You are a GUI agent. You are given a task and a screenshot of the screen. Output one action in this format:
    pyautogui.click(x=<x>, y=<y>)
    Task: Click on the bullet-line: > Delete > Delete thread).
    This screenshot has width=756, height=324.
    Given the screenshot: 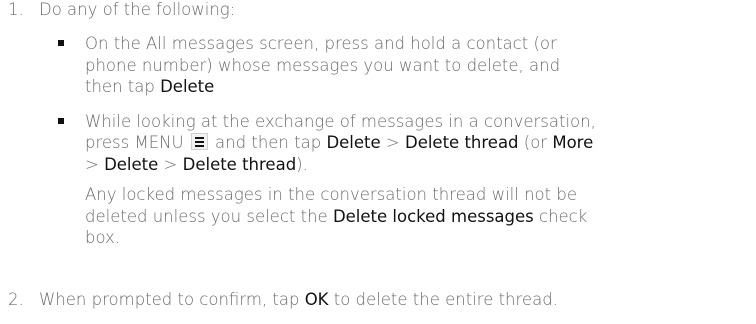 What is the action you would take?
    pyautogui.click(x=420, y=165)
    